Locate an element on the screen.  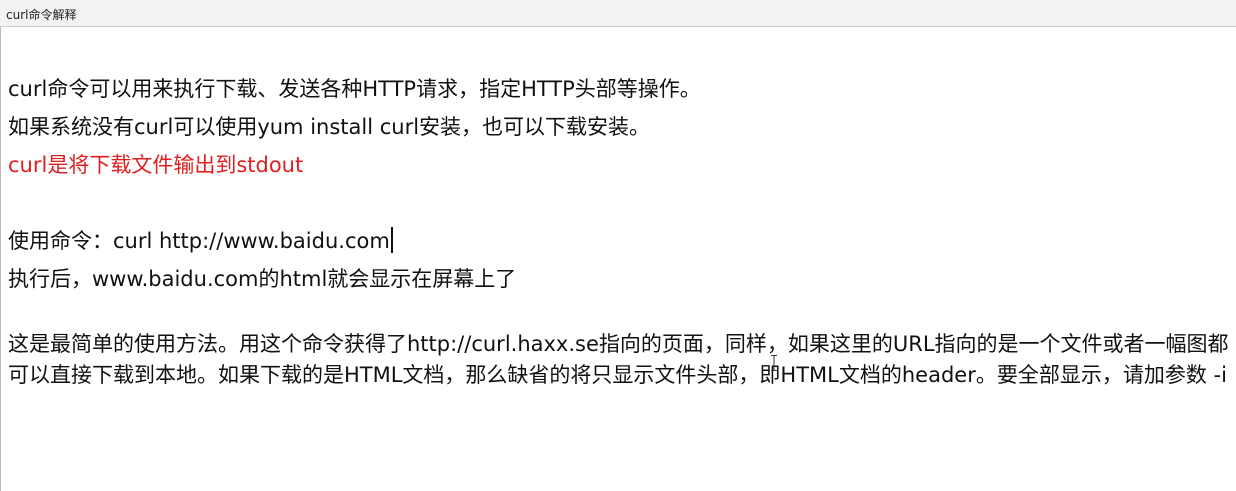
text-line-intro: curl命令可以用来执行下载、发送各种HTTP请求，指定HTTP头部等操作。 is located at coordinates (354, 89).